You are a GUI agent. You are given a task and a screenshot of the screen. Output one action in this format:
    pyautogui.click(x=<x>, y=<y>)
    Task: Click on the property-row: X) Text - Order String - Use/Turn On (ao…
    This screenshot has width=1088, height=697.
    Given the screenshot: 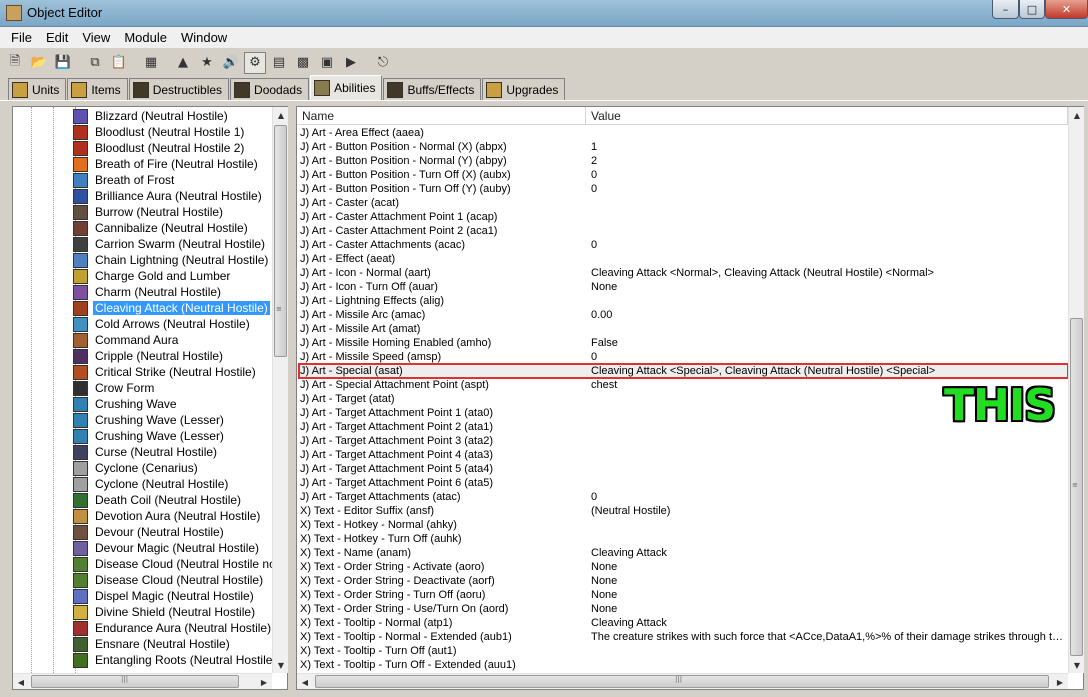 What is the action you would take?
    pyautogui.click(x=682, y=609)
    